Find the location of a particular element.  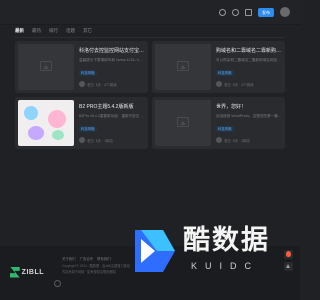

footer-link: 关于我们 is located at coordinates (69, 258).